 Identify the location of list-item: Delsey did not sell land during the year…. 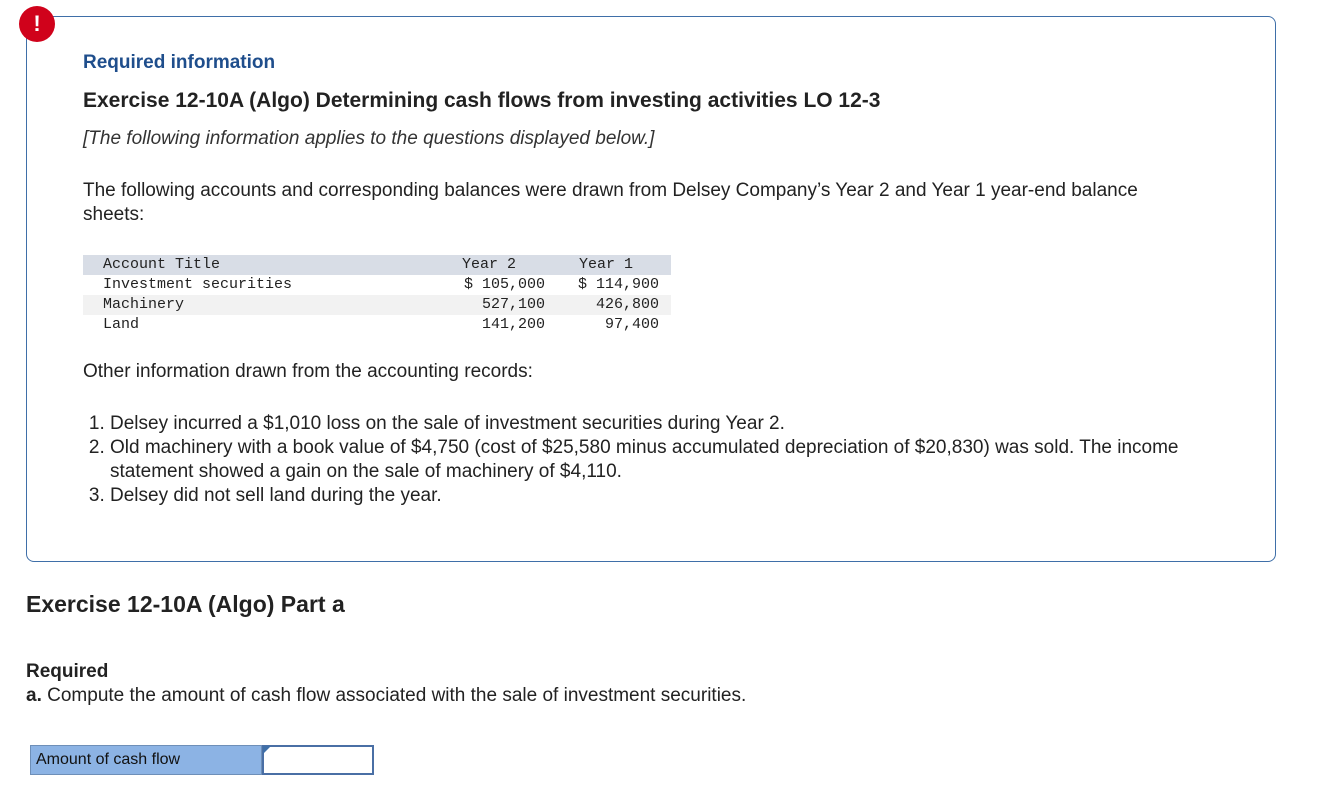
(680, 496).